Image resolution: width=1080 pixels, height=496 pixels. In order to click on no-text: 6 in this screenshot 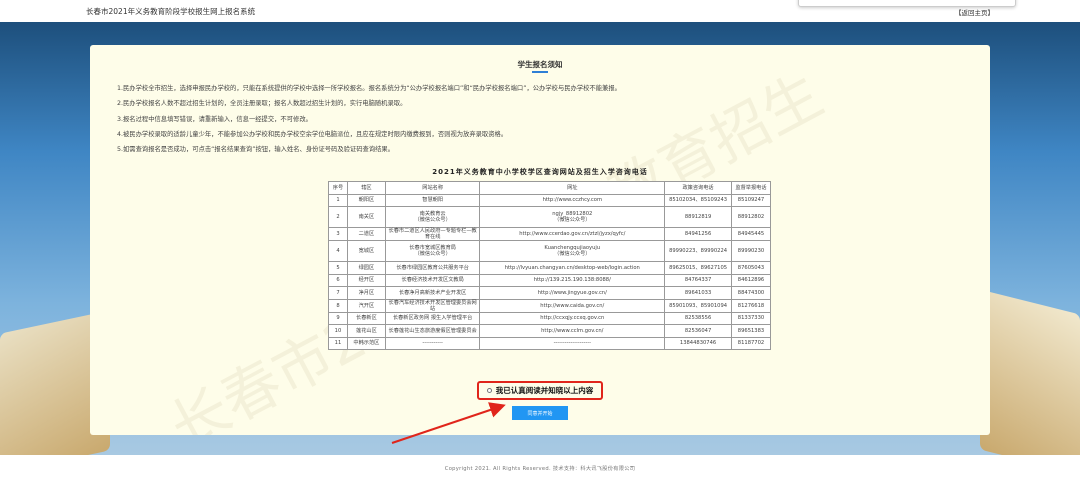, I will do `click(338, 280)`.